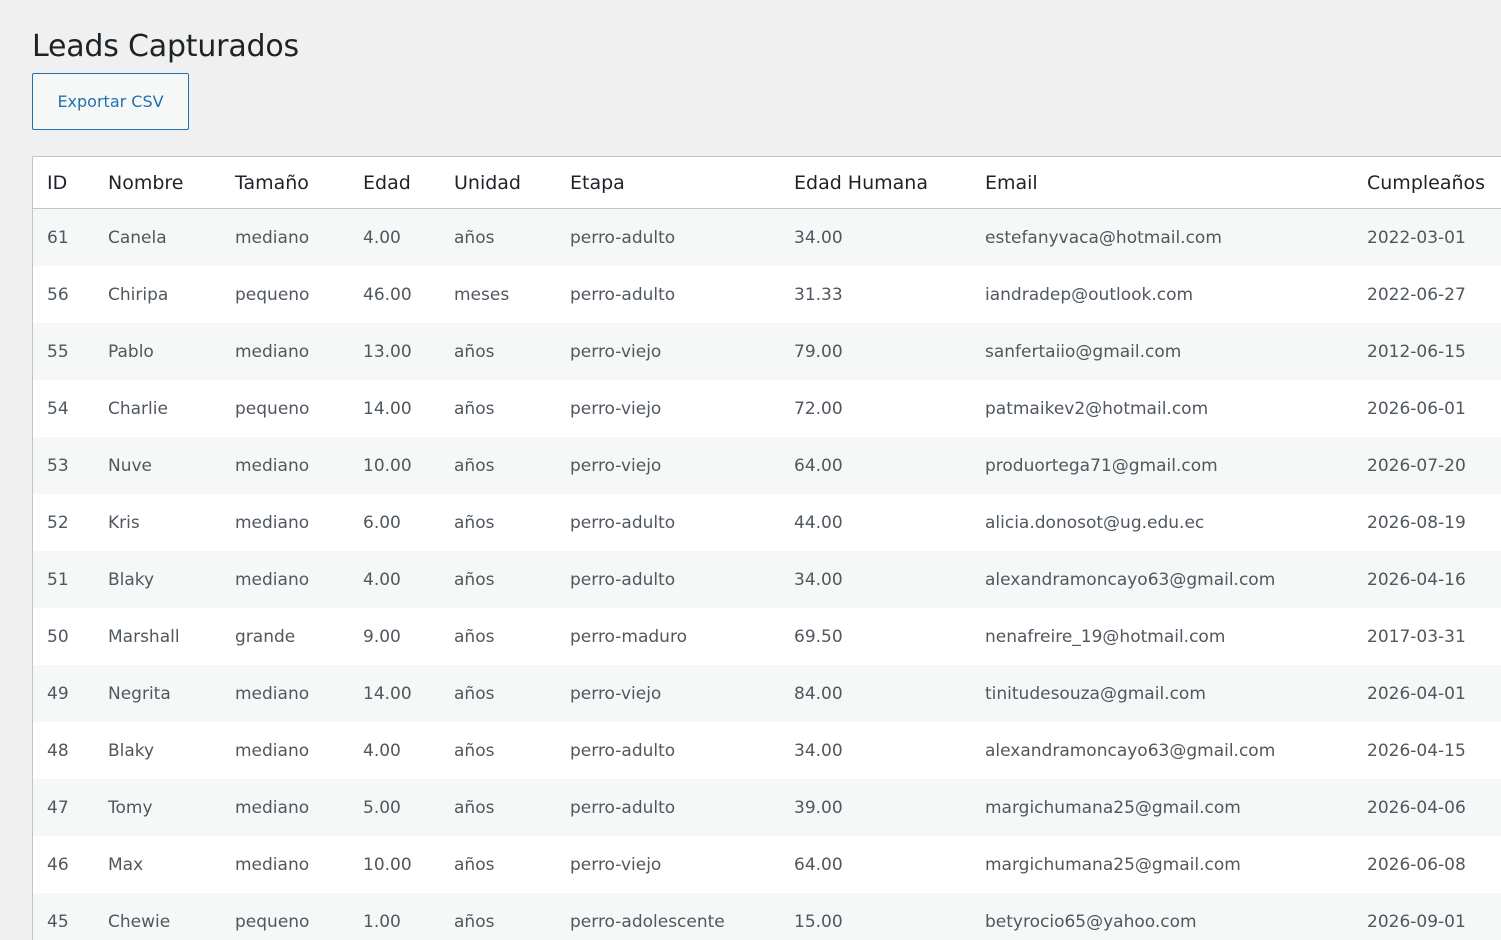 The height and width of the screenshot is (940, 1501). What do you see at coordinates (1162, 183) in the screenshot?
I see `column-header-email: Email` at bounding box center [1162, 183].